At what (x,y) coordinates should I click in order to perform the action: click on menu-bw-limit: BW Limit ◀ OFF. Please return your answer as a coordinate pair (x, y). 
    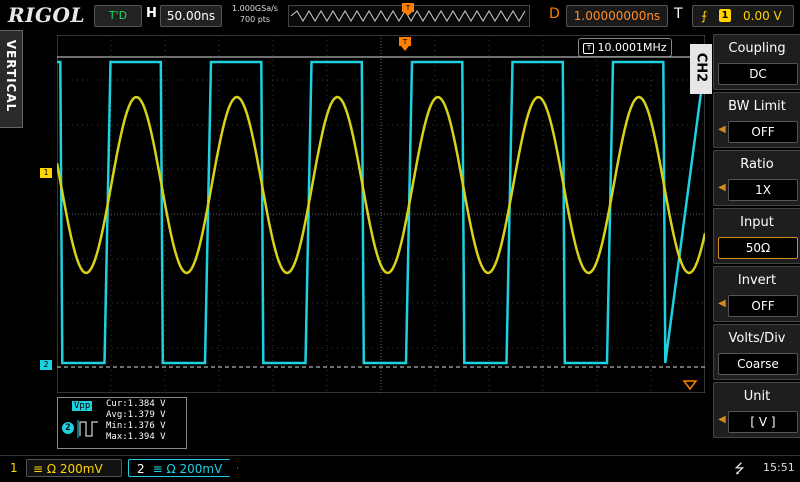
    Looking at the image, I should click on (756, 120).